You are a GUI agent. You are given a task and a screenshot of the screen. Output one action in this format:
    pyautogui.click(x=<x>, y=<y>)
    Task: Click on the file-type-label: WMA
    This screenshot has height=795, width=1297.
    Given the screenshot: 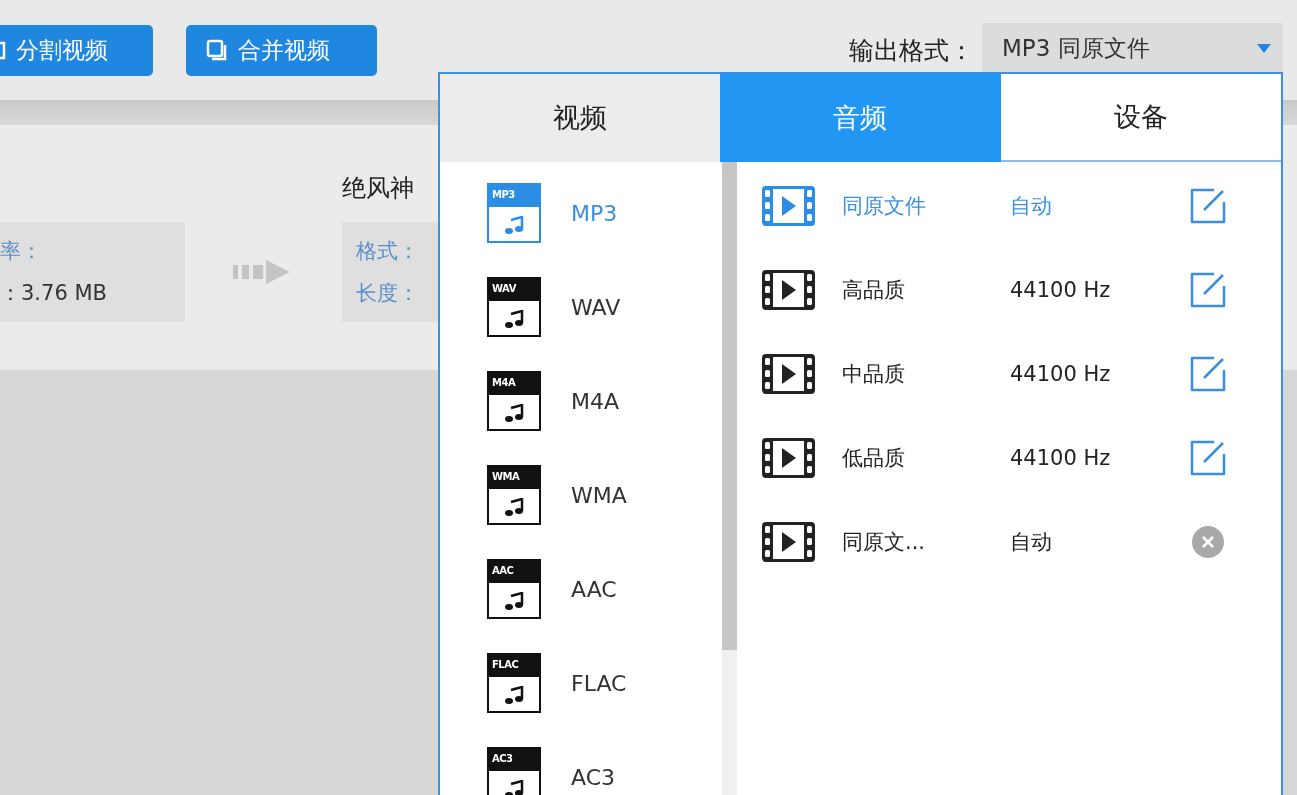 What is the action you would take?
    pyautogui.click(x=514, y=478)
    